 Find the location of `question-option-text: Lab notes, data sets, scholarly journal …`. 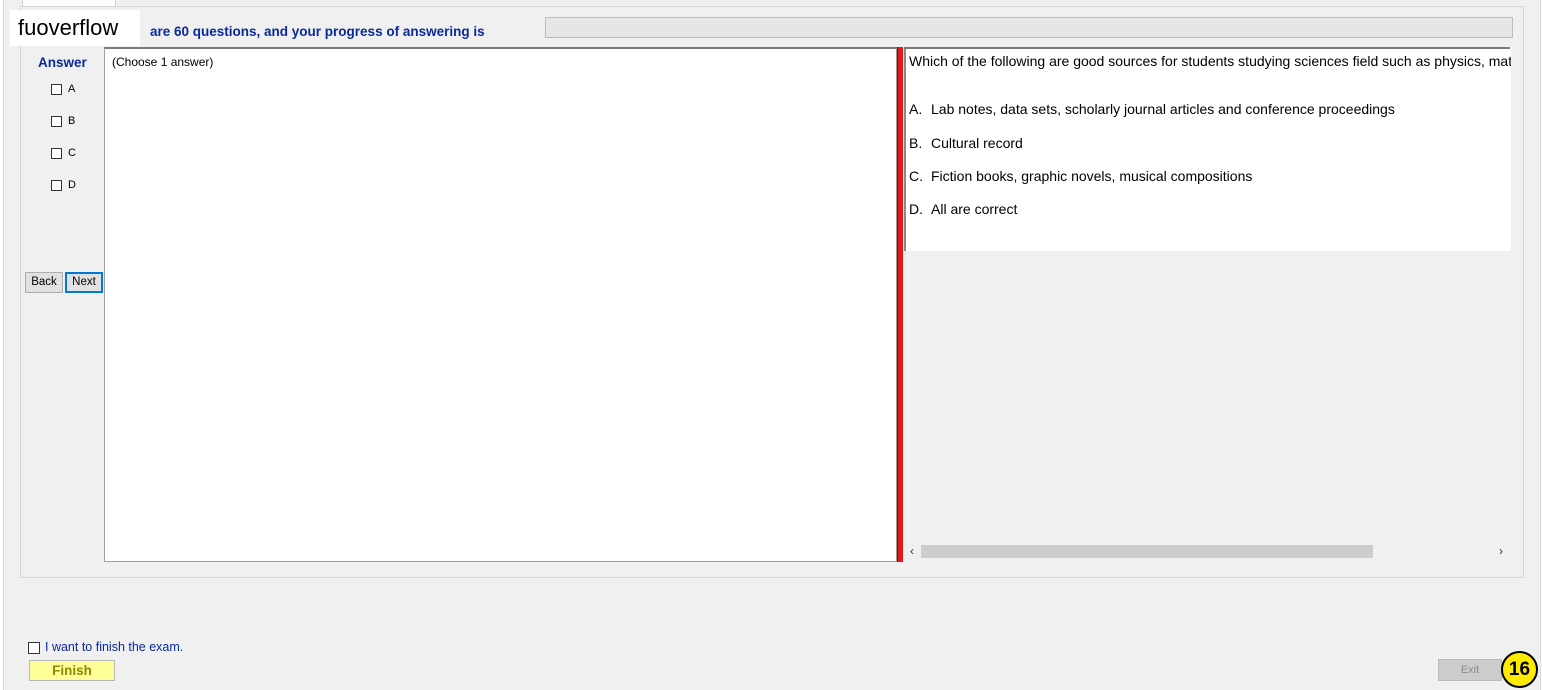

question-option-text: Lab notes, data sets, scholarly journal … is located at coordinates (1163, 109).